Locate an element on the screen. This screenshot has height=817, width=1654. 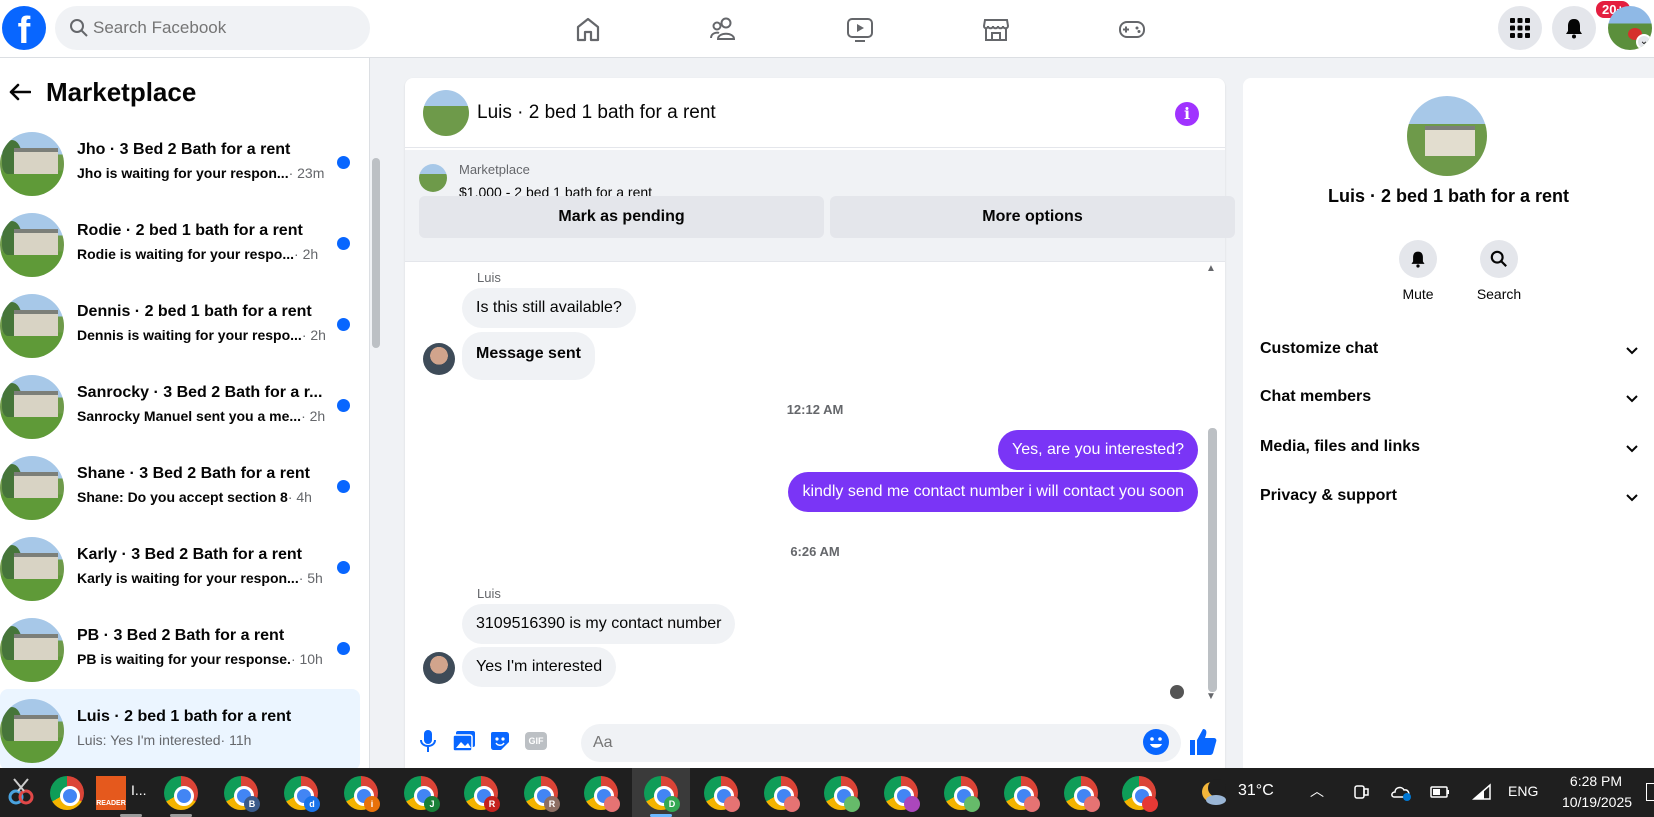
message-input is located at coordinates (853, 743).